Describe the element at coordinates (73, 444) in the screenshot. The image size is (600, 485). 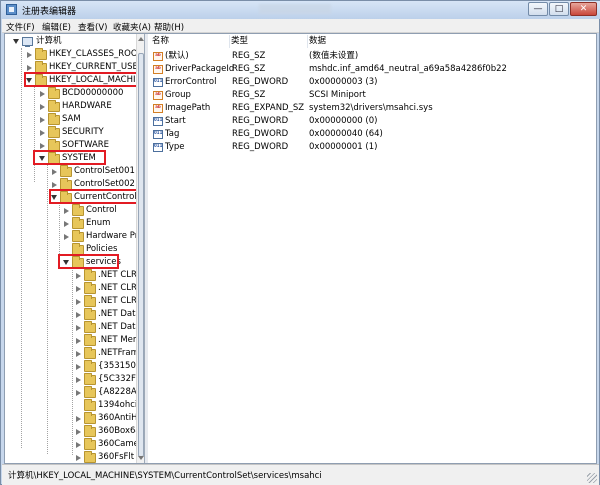
I see `tree-node-service: 360Camer` at that location.